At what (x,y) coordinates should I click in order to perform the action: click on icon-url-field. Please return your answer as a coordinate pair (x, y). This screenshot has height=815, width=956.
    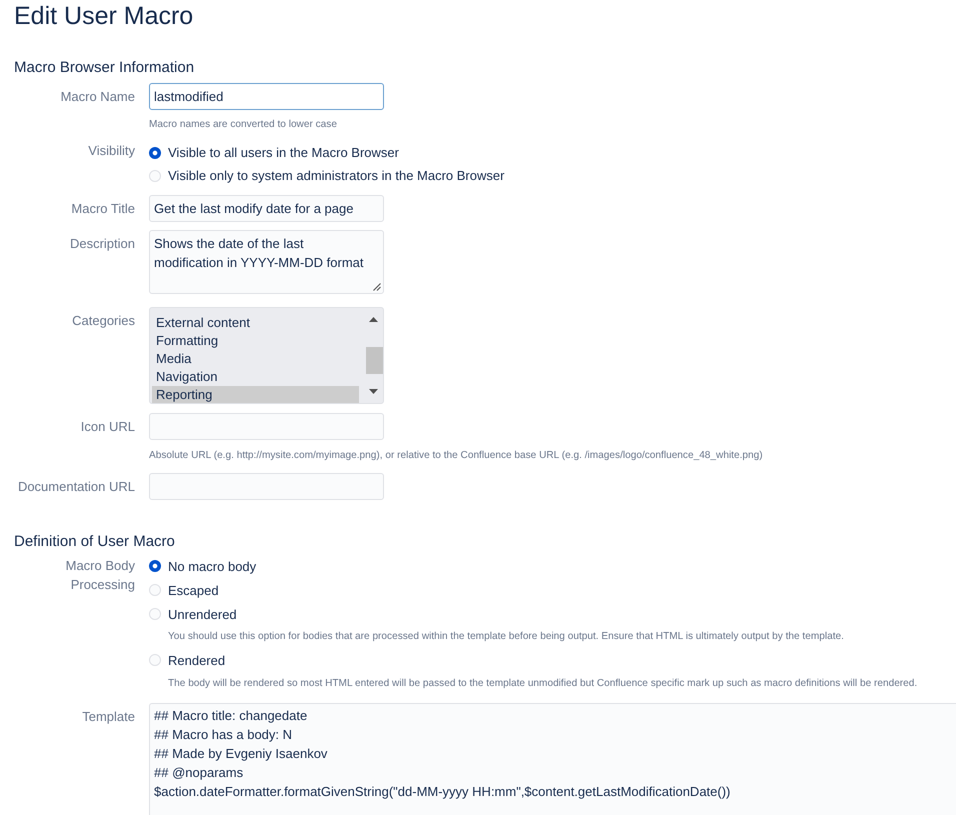
    Looking at the image, I should click on (266, 426).